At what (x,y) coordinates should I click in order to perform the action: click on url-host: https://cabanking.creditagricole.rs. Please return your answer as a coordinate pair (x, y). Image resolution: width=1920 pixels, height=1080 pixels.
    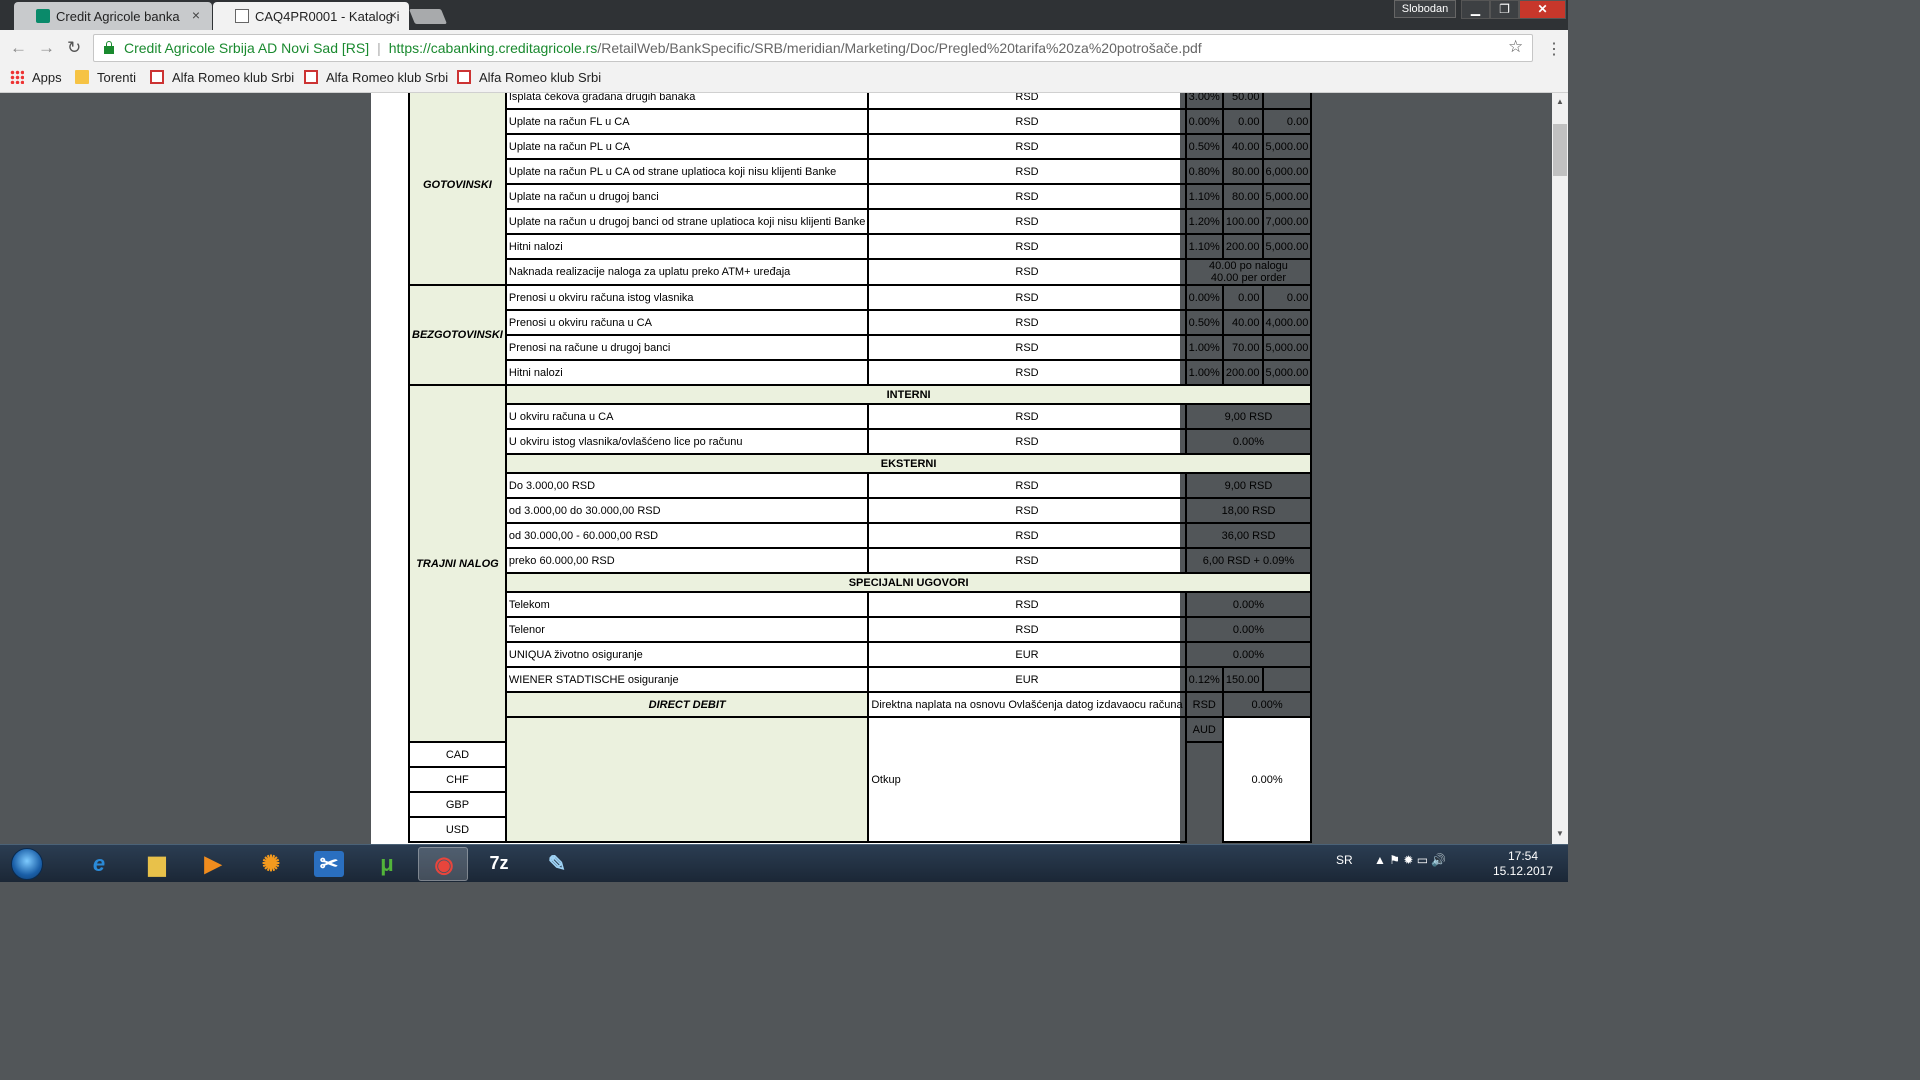
    Looking at the image, I should click on (493, 48).